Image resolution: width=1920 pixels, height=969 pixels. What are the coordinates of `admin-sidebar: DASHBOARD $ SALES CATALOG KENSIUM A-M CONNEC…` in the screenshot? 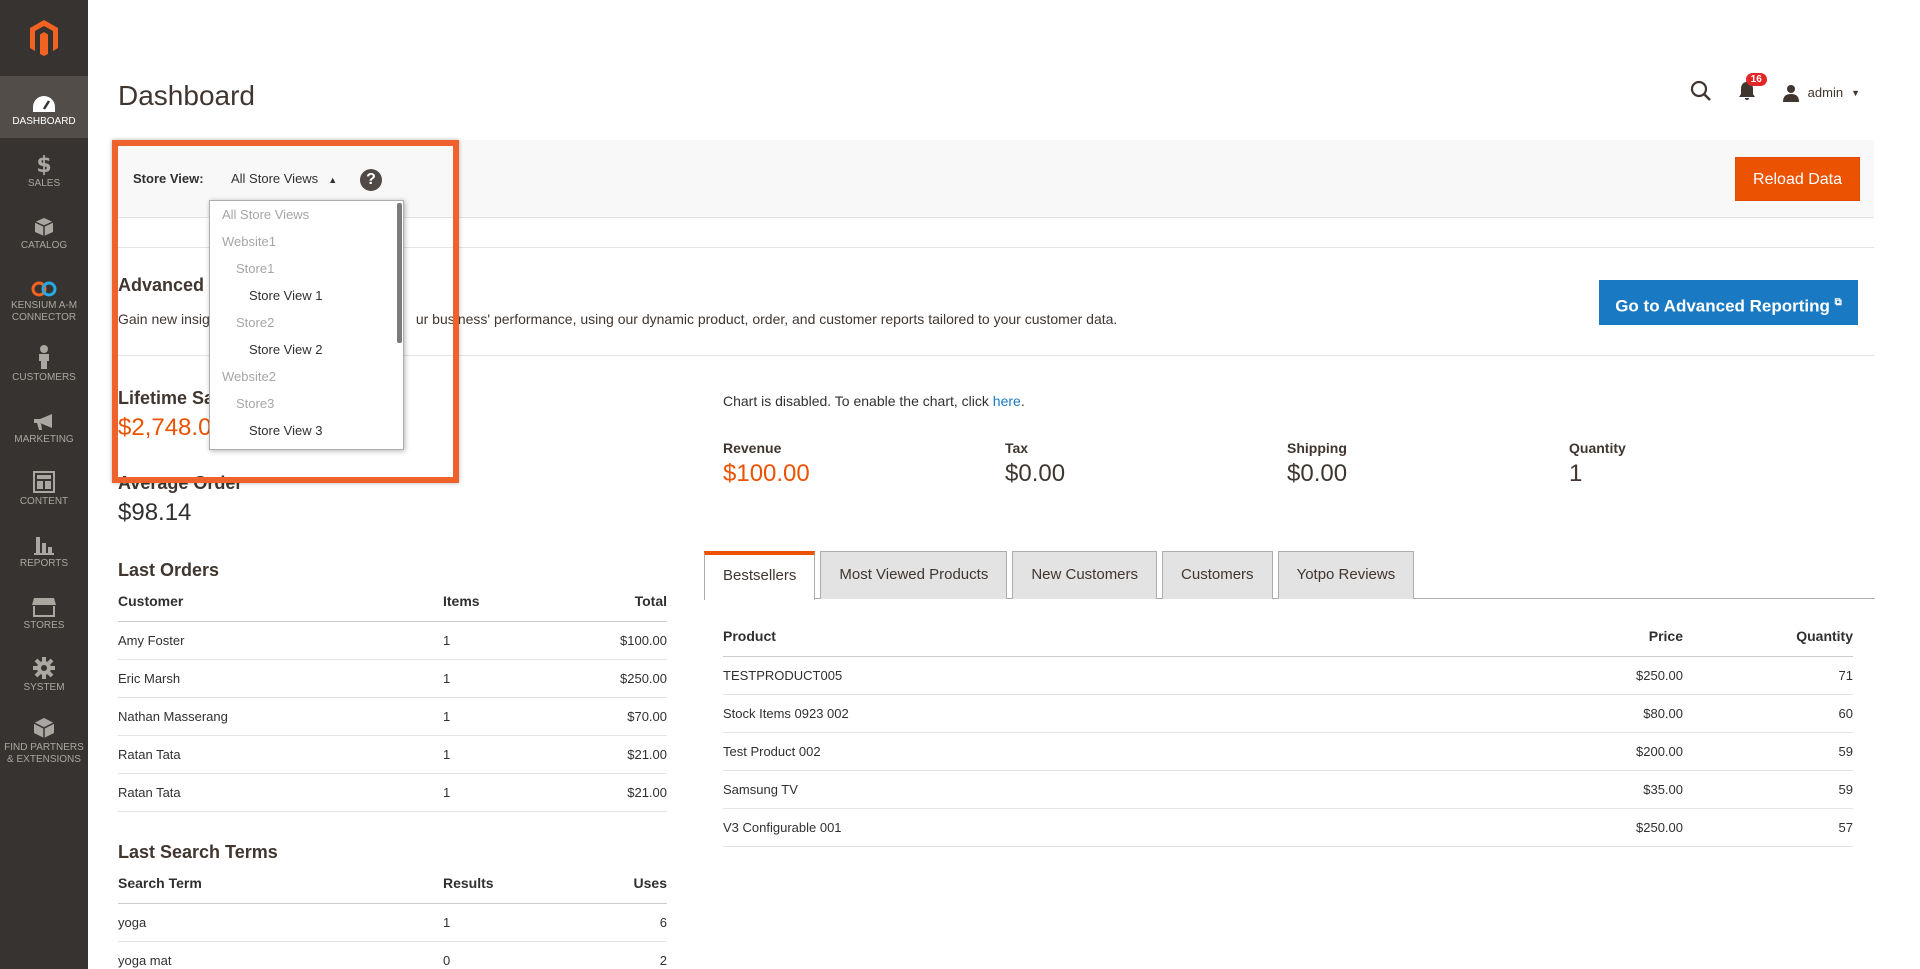 It's located at (44, 484).